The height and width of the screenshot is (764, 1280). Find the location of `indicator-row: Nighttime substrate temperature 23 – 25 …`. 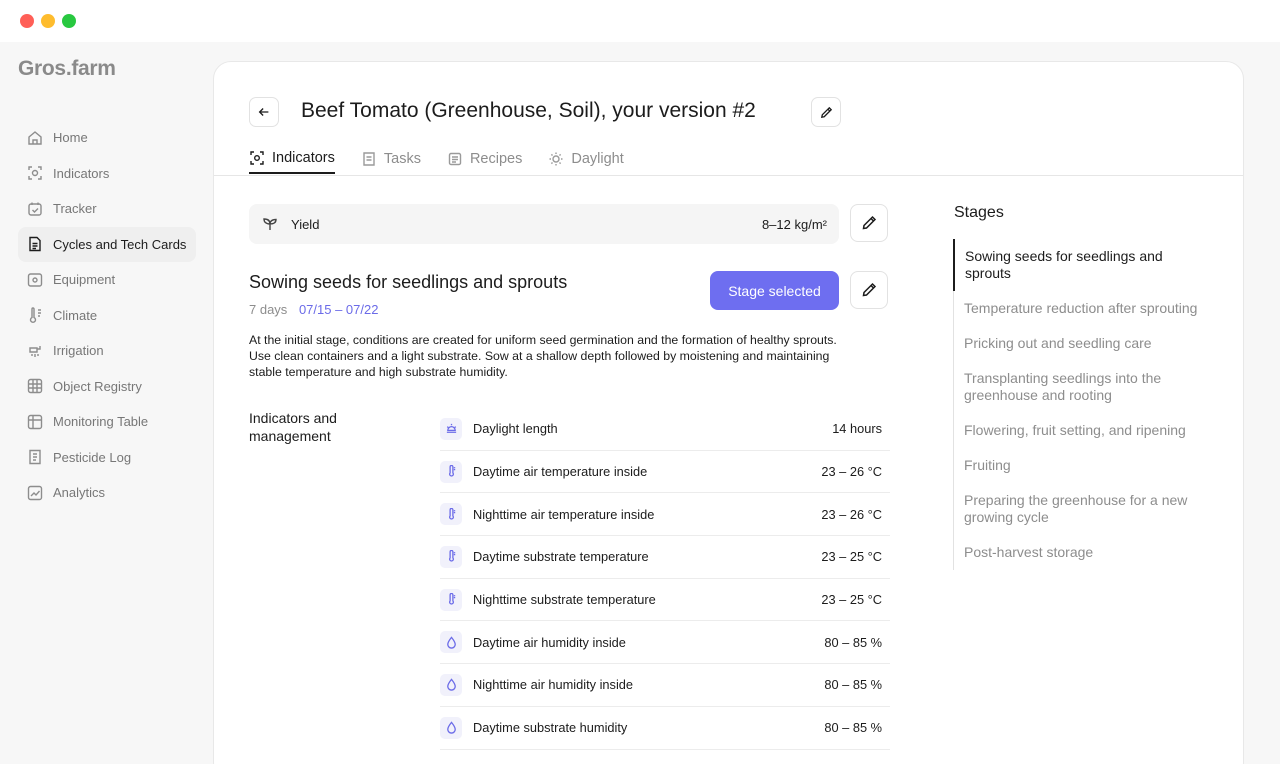

indicator-row: Nighttime substrate temperature 23 – 25 … is located at coordinates (665, 600).